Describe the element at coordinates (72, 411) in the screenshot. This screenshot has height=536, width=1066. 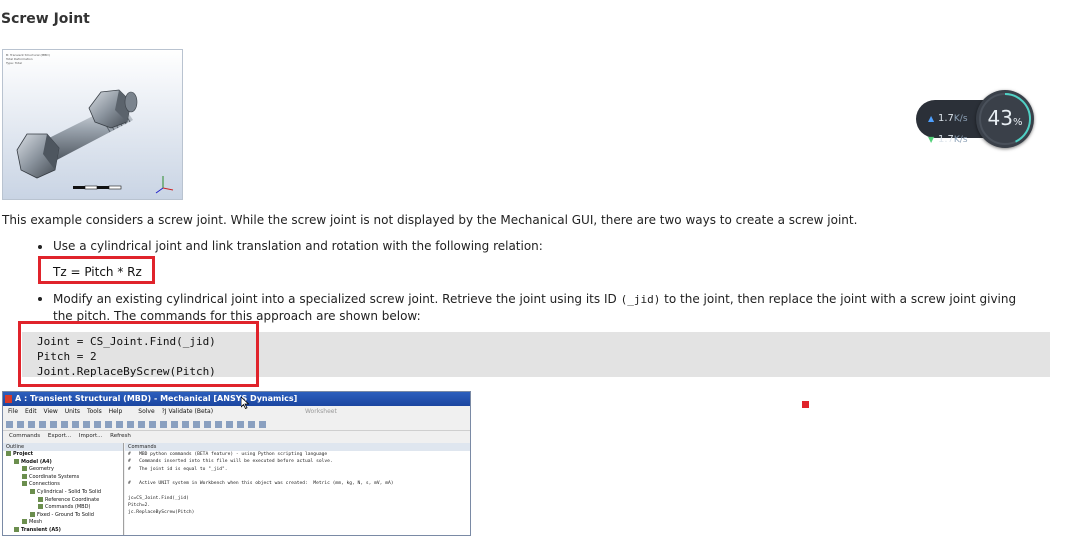
I see `menu-units: Units` at that location.